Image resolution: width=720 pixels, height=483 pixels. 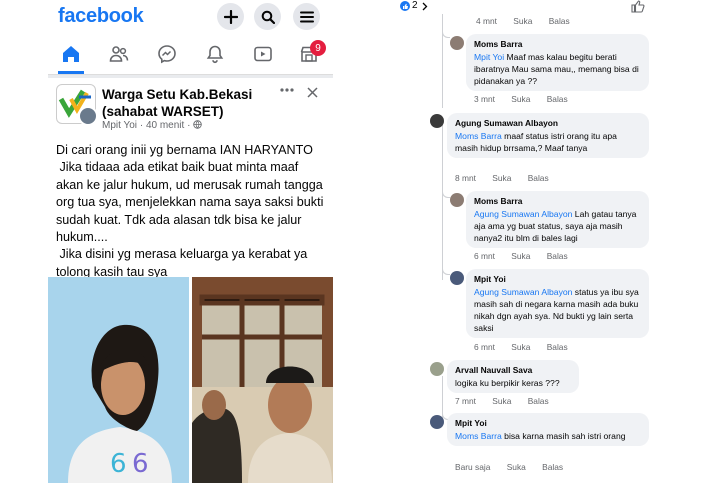 I want to click on hamburger-icon, so click(x=306, y=16).